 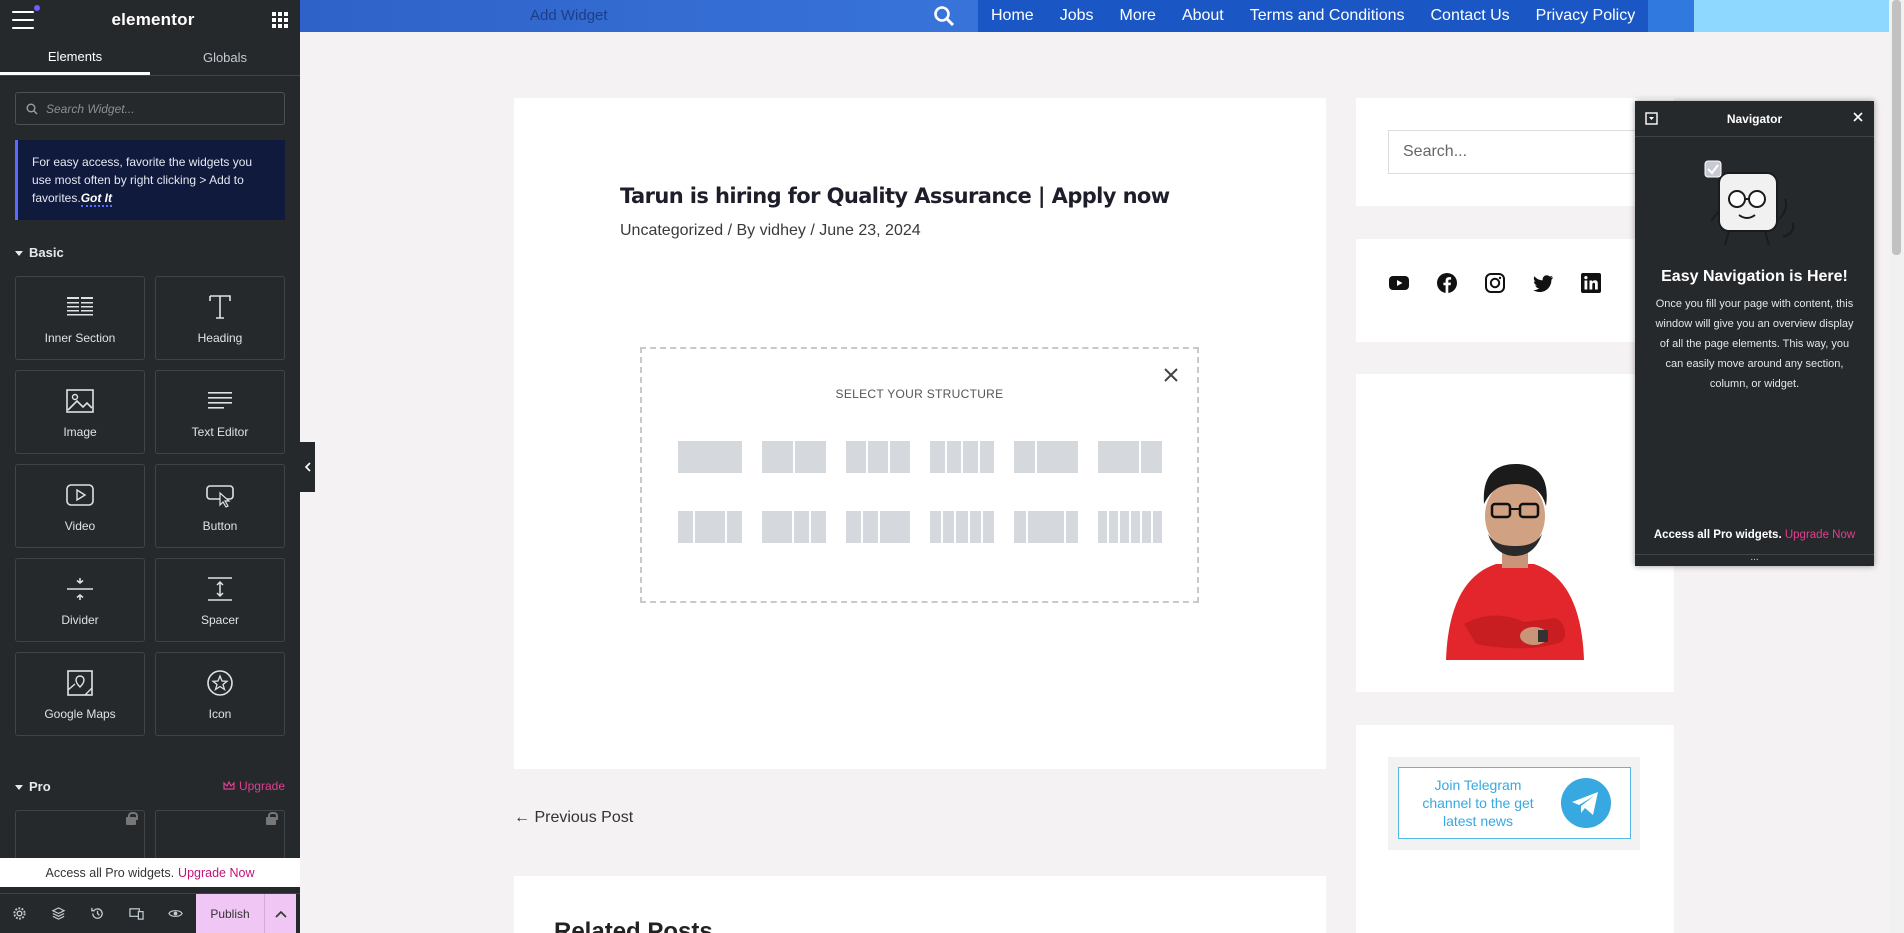 What do you see at coordinates (783, 230) in the screenshot?
I see `author-link: vidhey` at bounding box center [783, 230].